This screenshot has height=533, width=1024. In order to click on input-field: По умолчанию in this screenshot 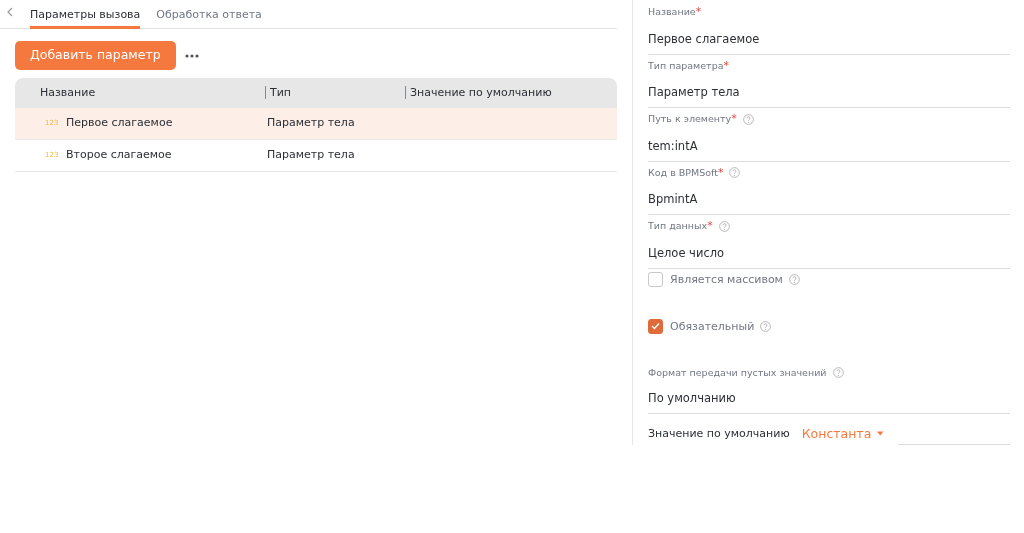, I will do `click(829, 396)`.